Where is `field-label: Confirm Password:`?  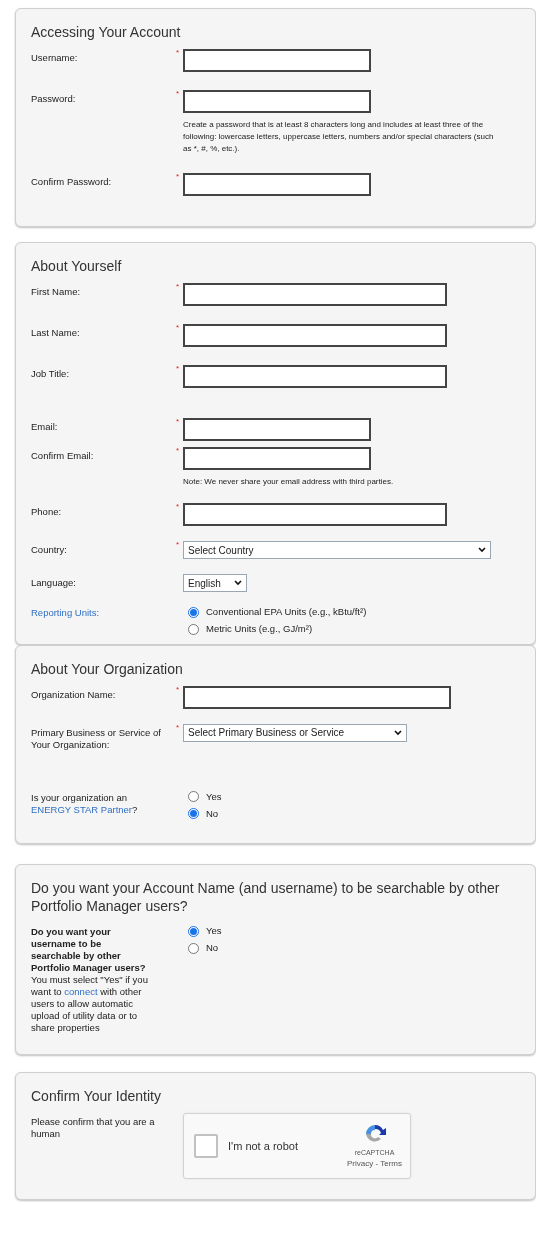
field-label: Confirm Password: is located at coordinates (72, 181).